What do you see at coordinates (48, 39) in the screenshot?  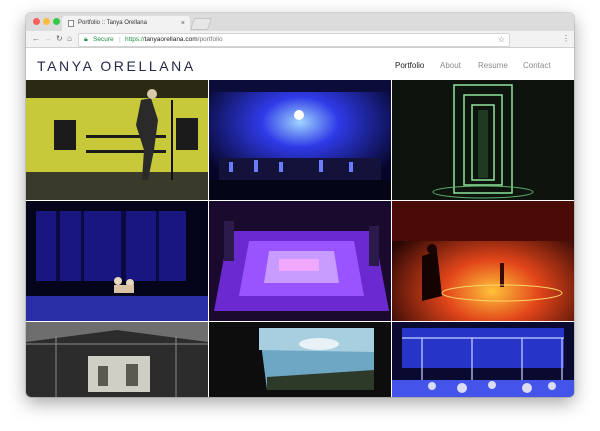 I see `forward-arrow-icon: →` at bounding box center [48, 39].